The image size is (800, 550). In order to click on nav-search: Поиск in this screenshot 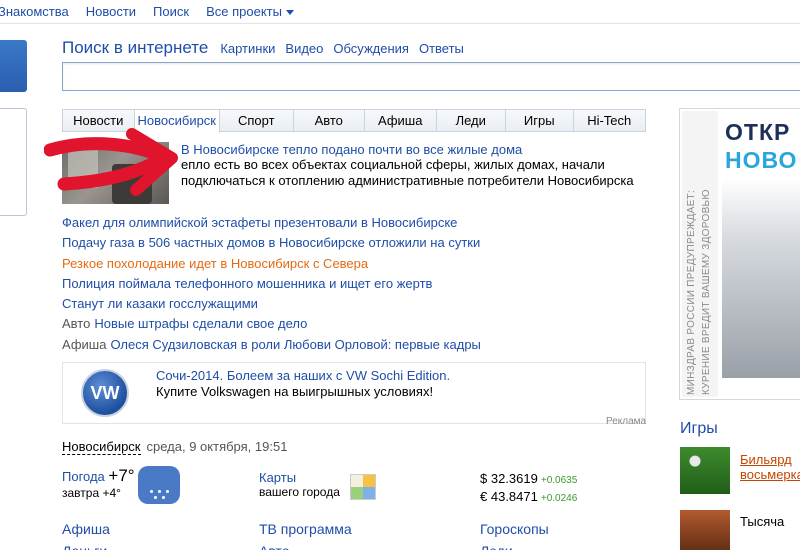, I will do `click(171, 11)`.